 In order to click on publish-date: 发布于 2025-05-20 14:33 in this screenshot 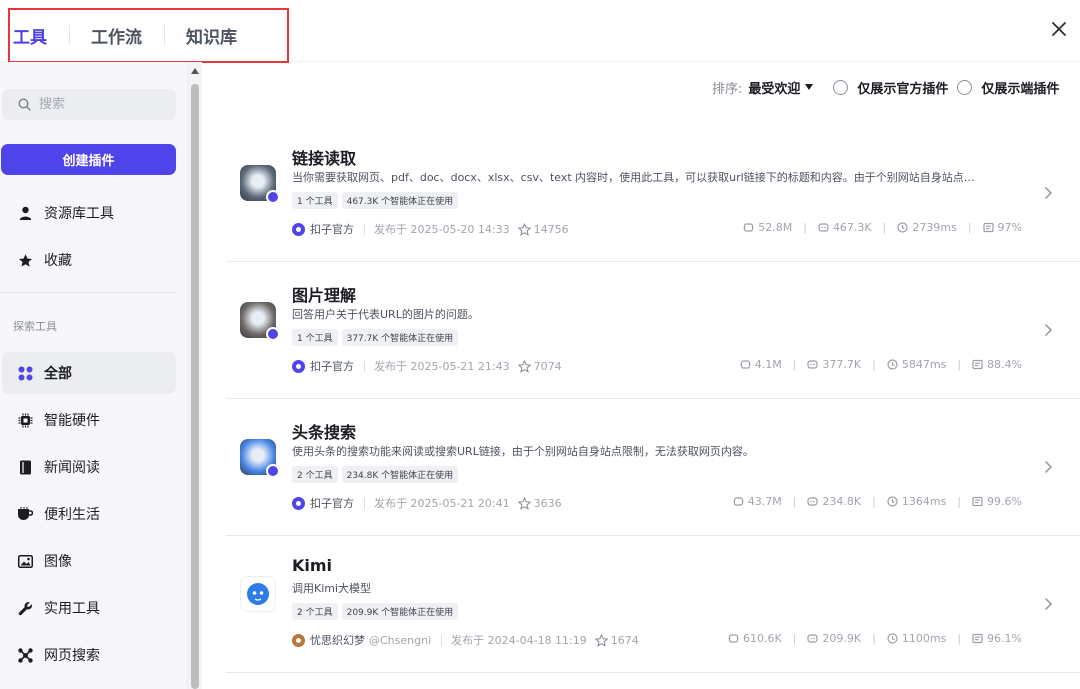, I will do `click(442, 229)`.